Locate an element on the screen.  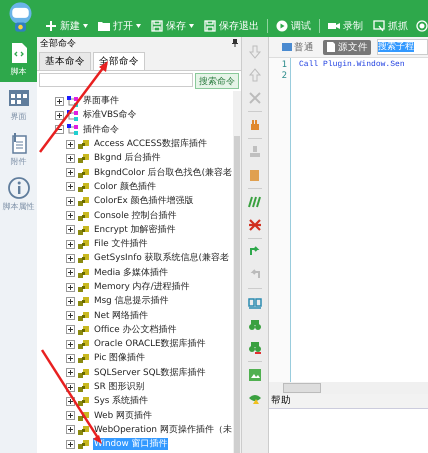
play-icon is located at coordinates (282, 26).